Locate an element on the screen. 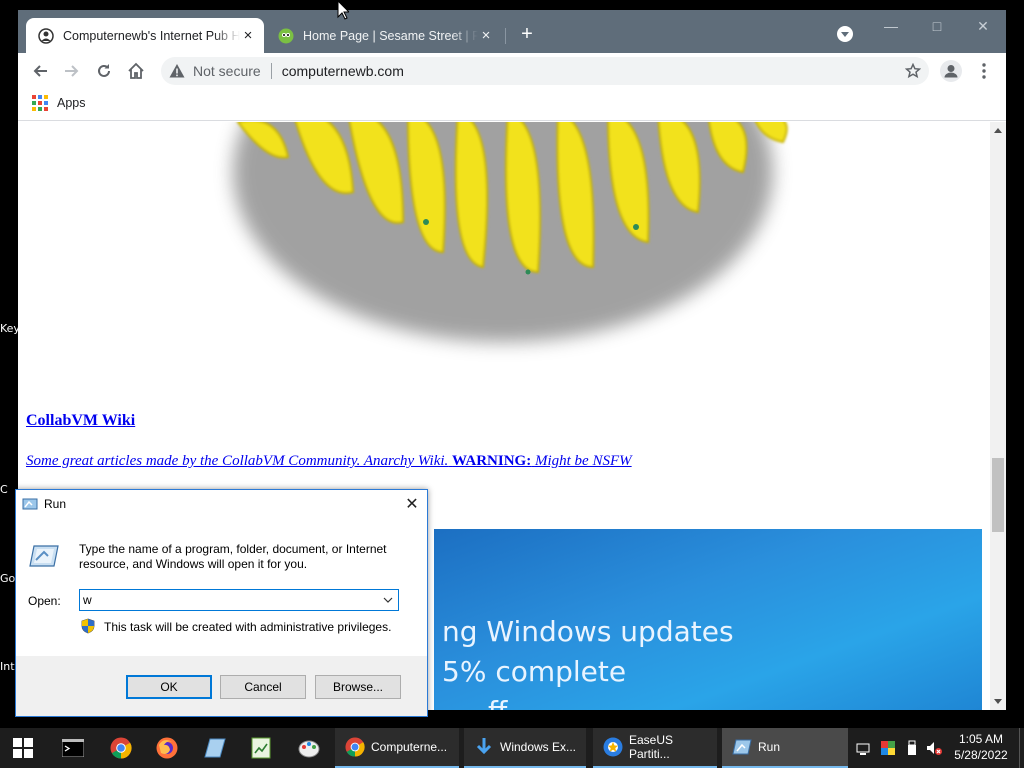  download-icon is located at coordinates (484, 746).